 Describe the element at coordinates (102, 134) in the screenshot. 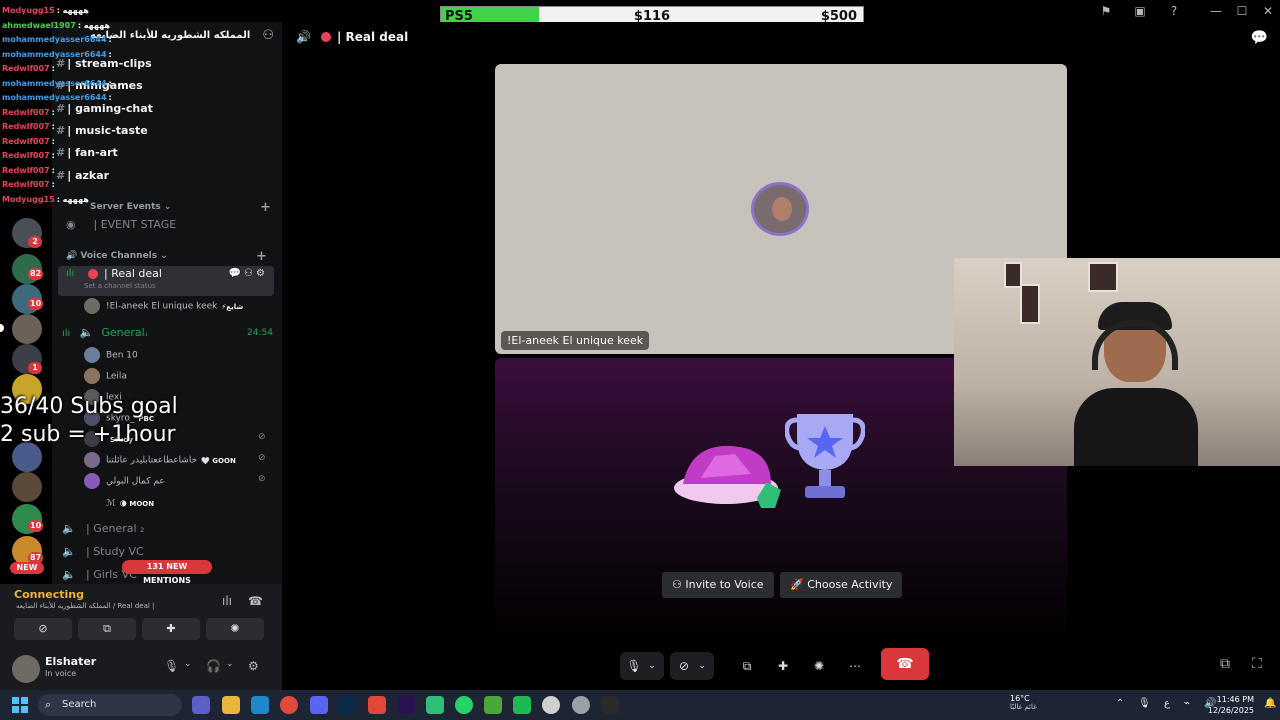

I see `channel-music-taste: # | music-taste` at that location.